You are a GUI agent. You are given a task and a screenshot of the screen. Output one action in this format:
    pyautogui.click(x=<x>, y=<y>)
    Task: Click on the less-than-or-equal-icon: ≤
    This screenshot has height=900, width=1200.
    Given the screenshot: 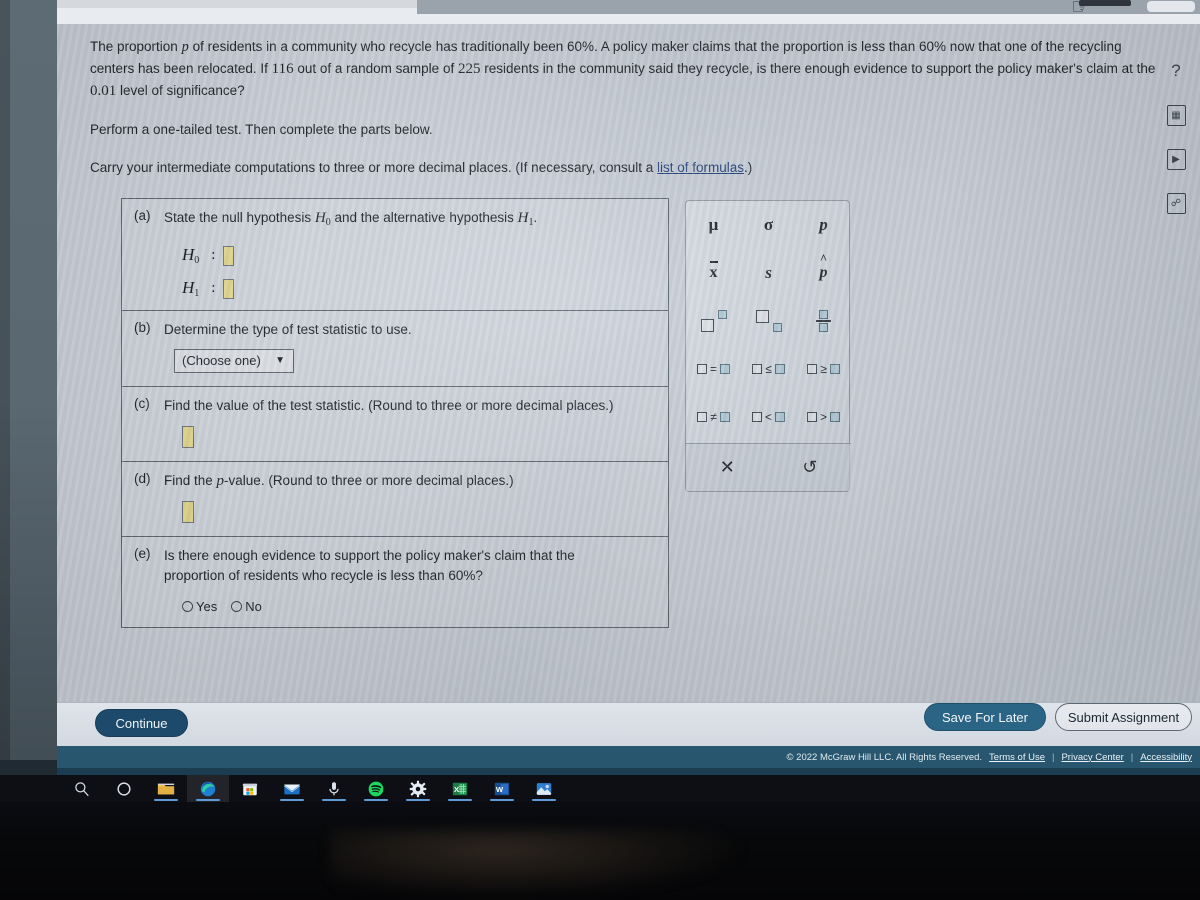 What is the action you would take?
    pyautogui.click(x=768, y=369)
    